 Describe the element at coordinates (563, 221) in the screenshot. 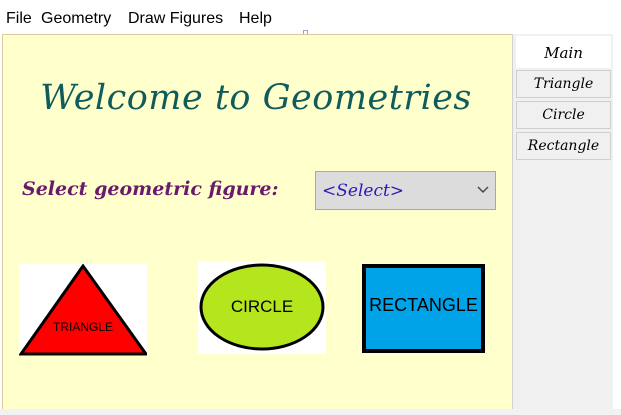

I see `tab-strip: Main Triangle Circle Rectangle` at that location.